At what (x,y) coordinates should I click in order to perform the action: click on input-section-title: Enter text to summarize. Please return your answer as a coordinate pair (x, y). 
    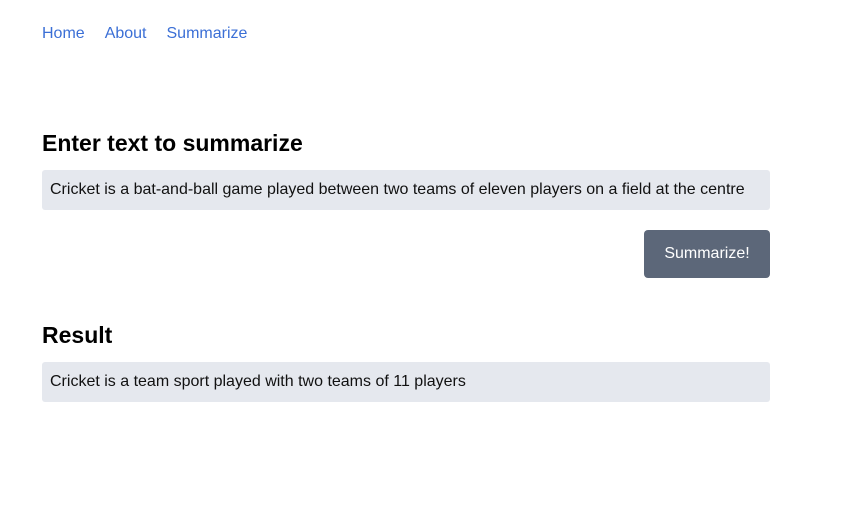
    Looking at the image, I should click on (172, 143).